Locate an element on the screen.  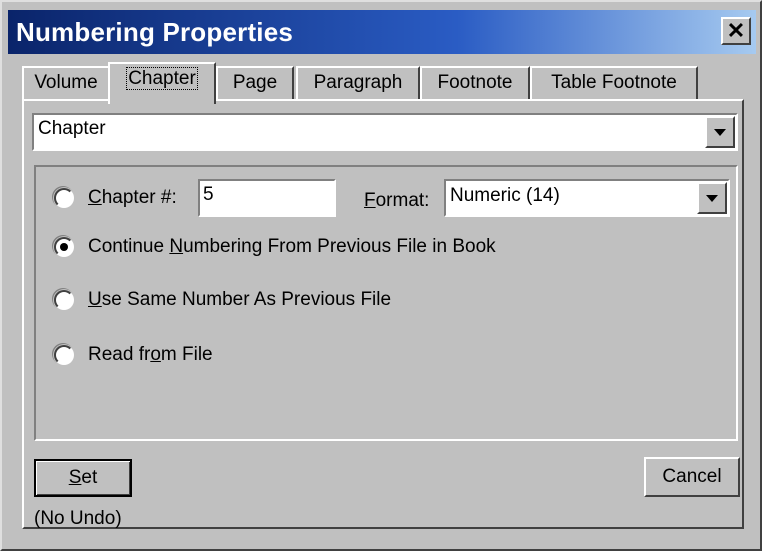
component-select-dropdown-button is located at coordinates (720, 132).